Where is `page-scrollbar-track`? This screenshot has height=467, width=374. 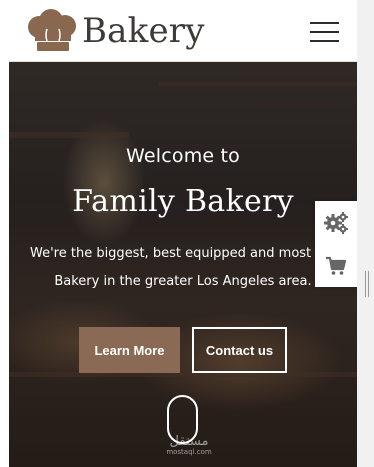
page-scrollbar-track is located at coordinates (365, 233).